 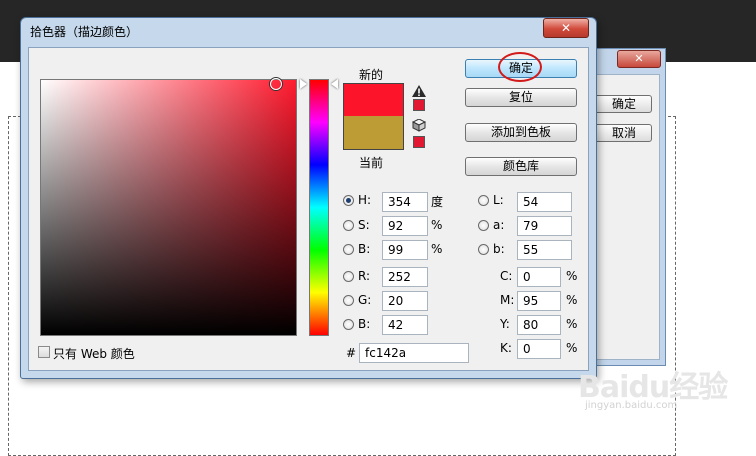 What do you see at coordinates (365, 200) in the screenshot?
I see `hue-label: H:` at bounding box center [365, 200].